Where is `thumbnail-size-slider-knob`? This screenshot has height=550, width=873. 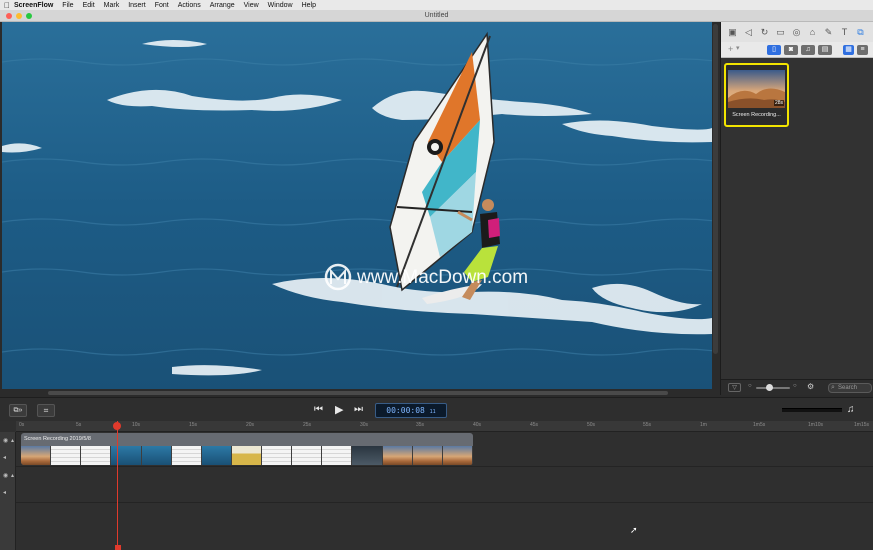
thumbnail-size-slider-knob is located at coordinates (769, 387).